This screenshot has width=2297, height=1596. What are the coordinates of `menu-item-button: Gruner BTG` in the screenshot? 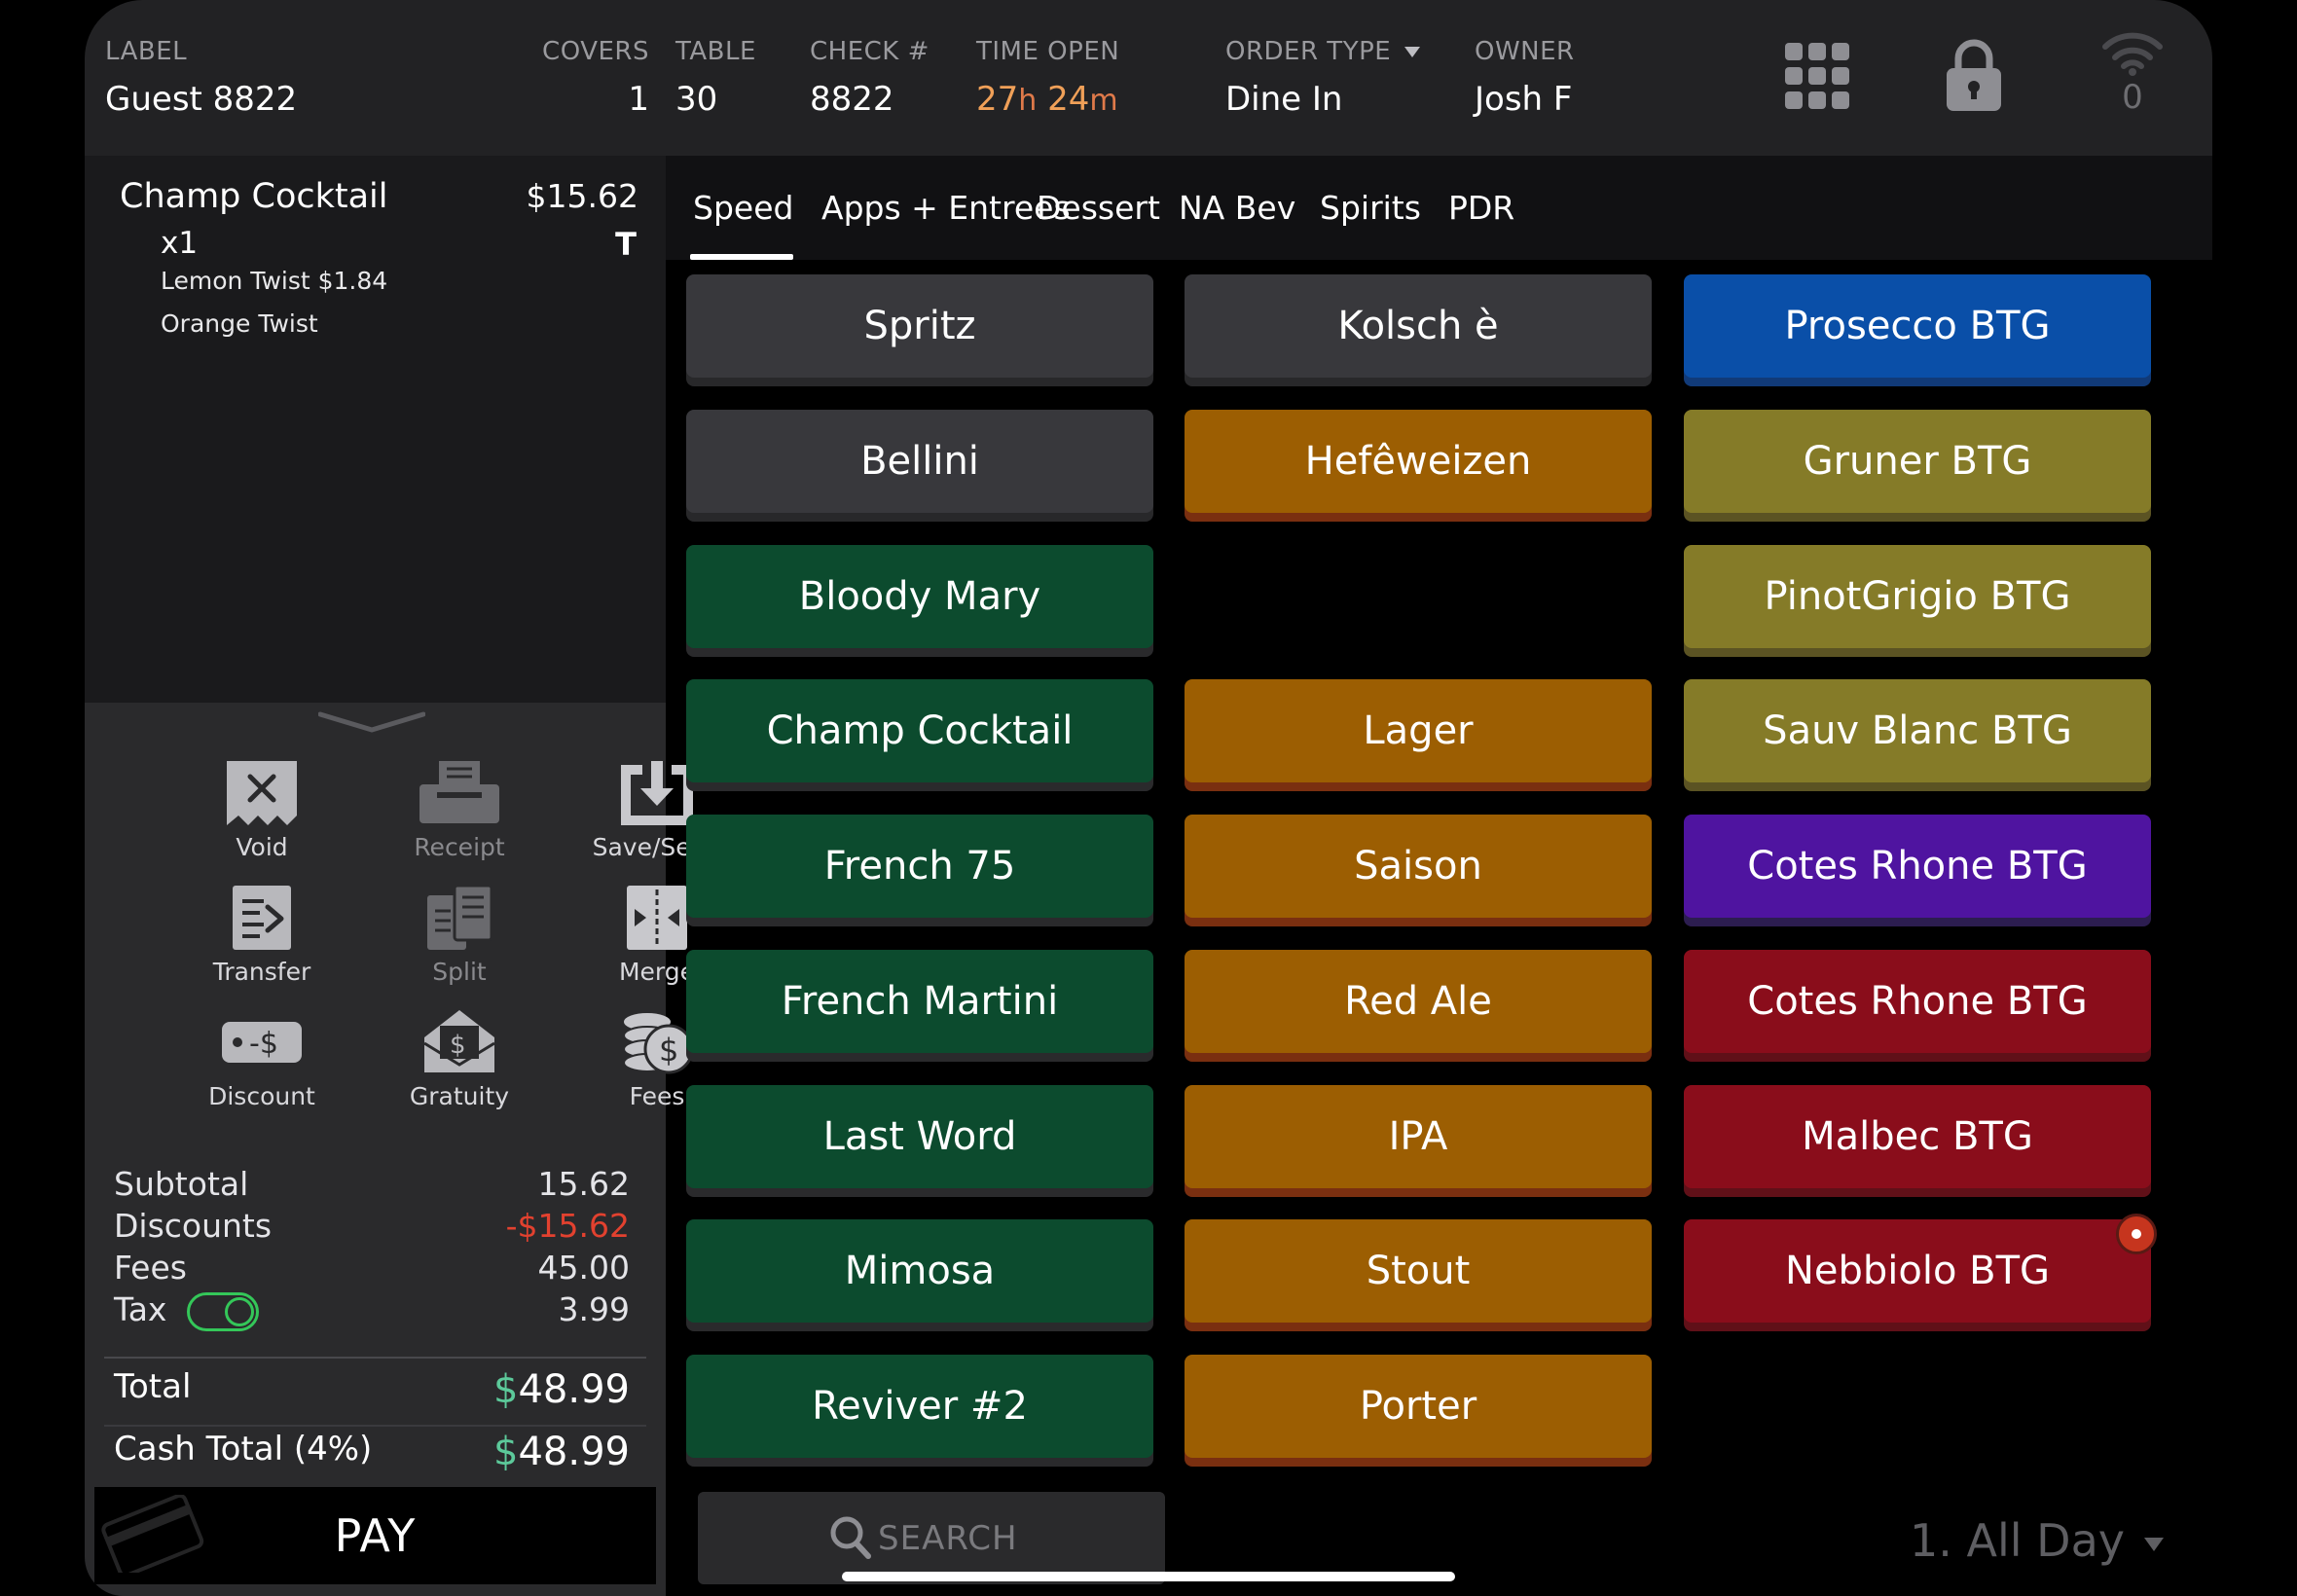 It's located at (1918, 462).